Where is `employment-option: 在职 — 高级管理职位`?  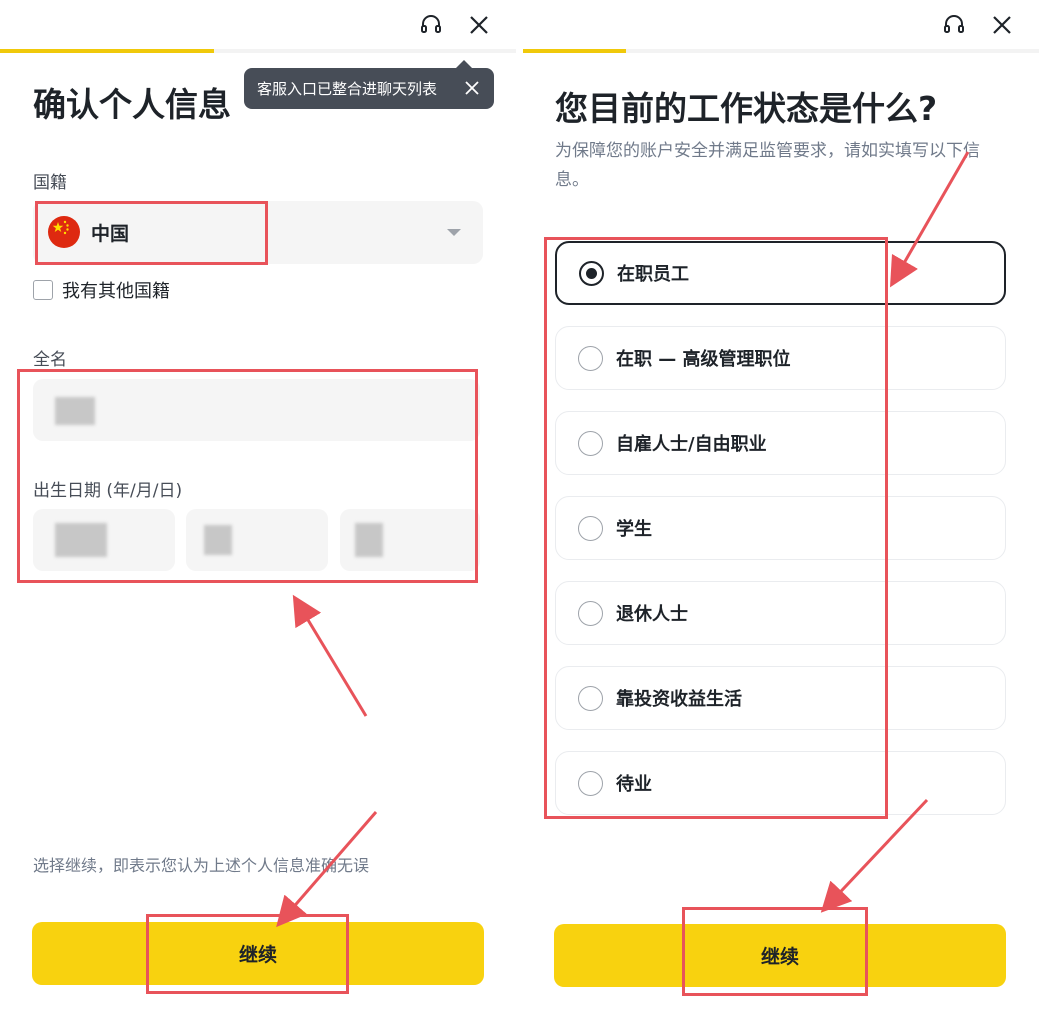
employment-option: 在职 — 高级管理职位 is located at coordinates (780, 358).